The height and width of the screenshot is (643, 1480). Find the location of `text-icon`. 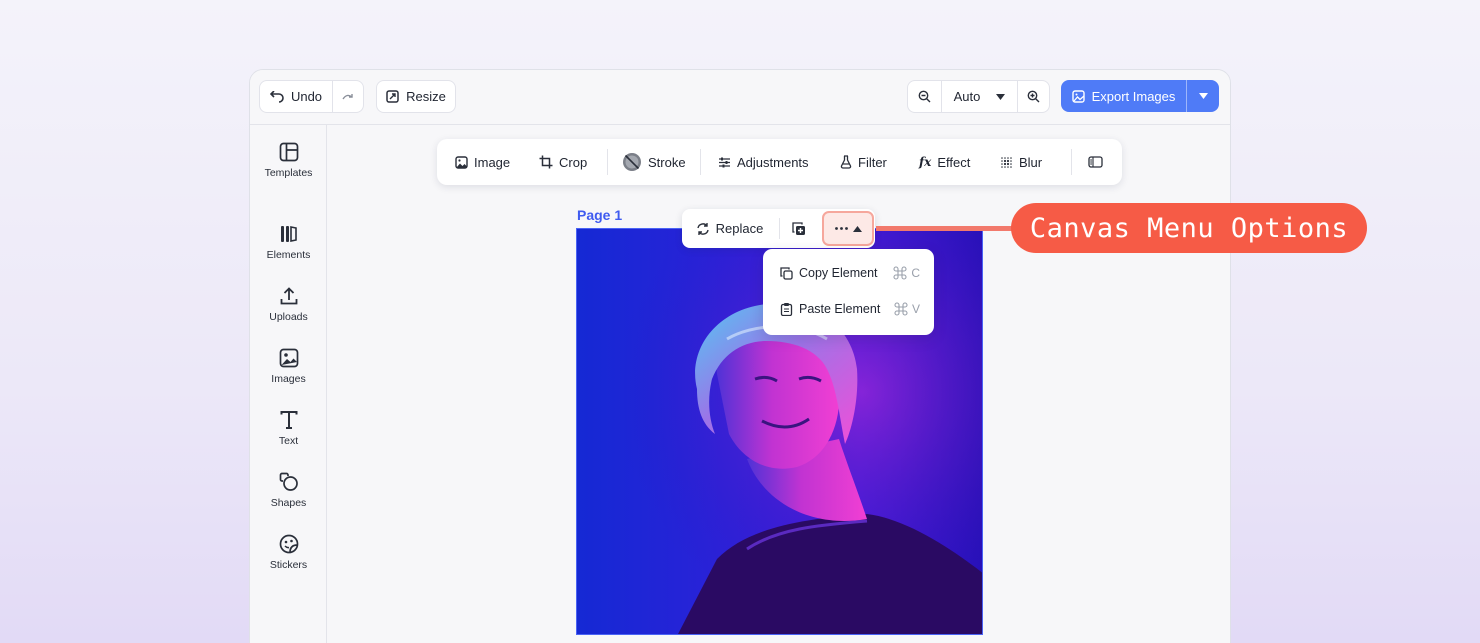

text-icon is located at coordinates (288, 420).